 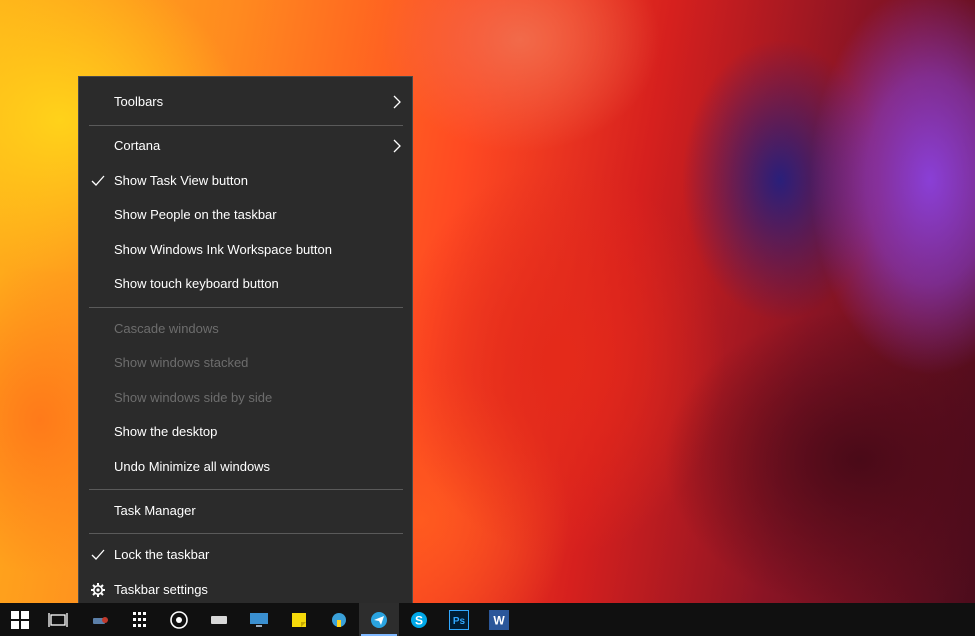 I want to click on taskbar: S Ps W, so click(x=487, y=619).